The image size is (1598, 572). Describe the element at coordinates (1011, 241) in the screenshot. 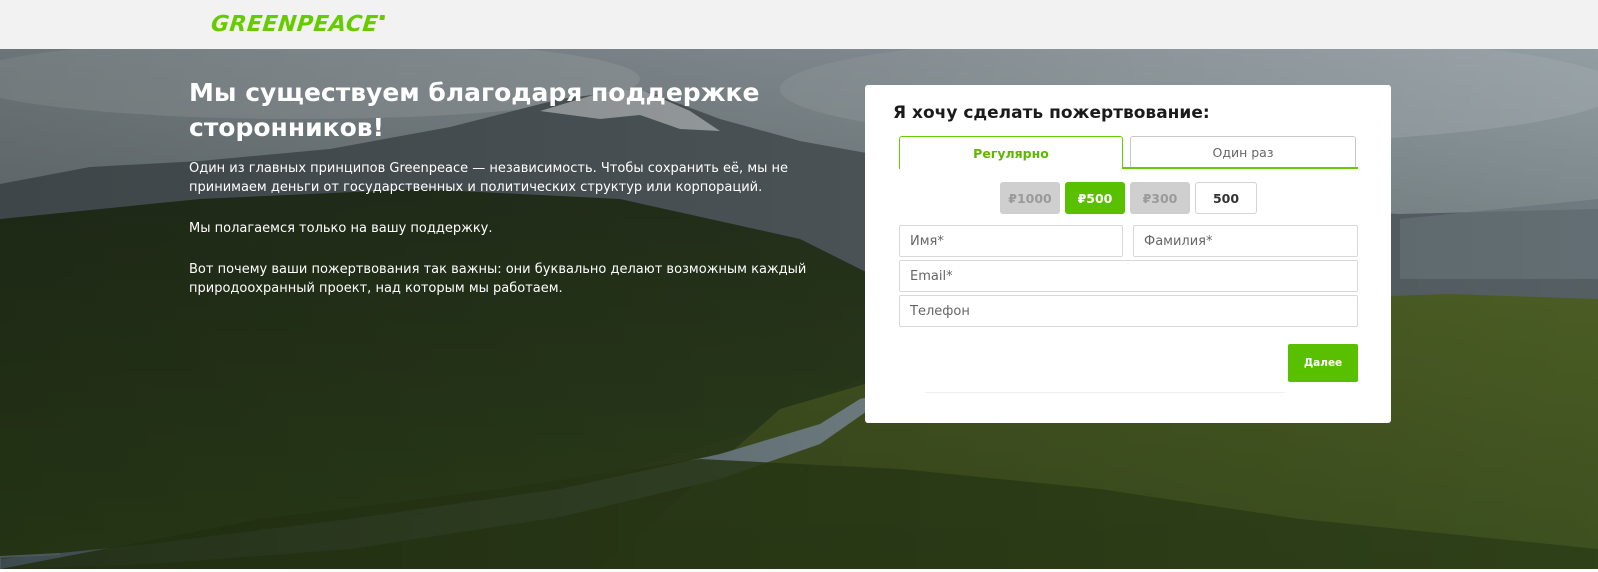

I see `first-name-input` at that location.